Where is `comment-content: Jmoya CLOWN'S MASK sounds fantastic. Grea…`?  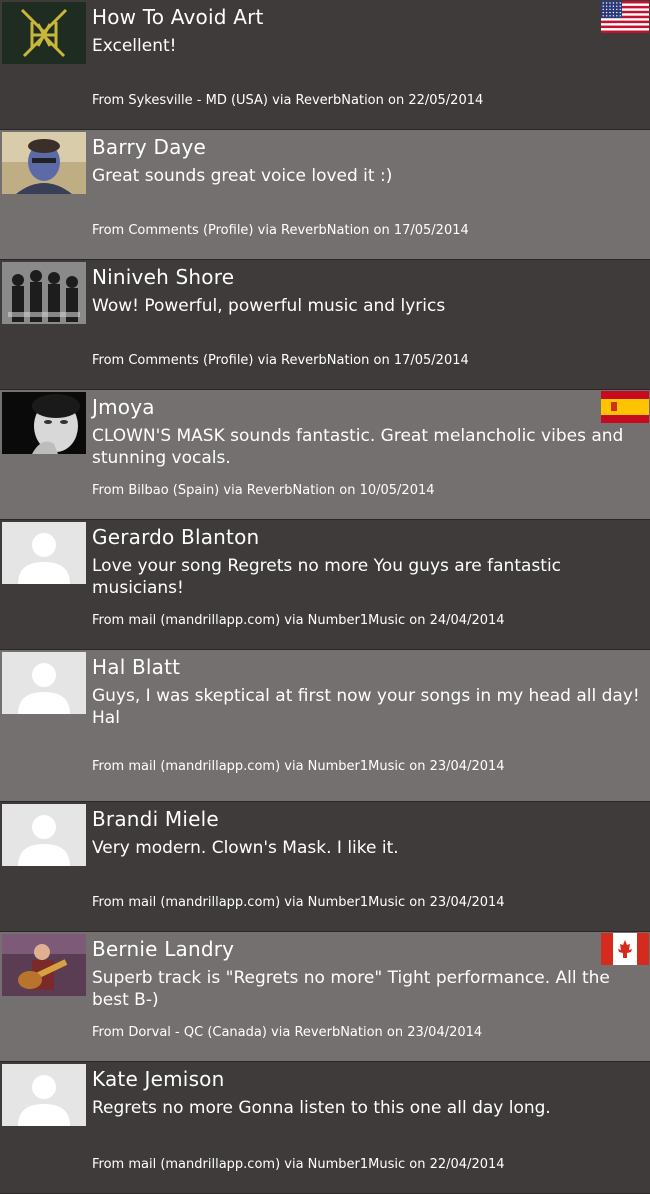 comment-content: Jmoya CLOWN'S MASK sounds fantastic. Grea… is located at coordinates (367, 431).